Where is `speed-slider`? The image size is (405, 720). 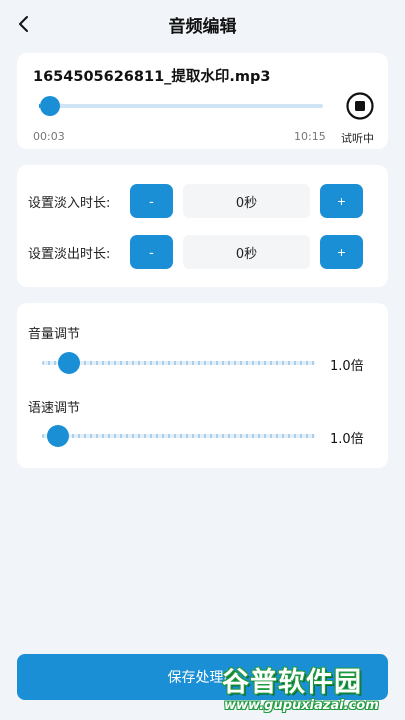 speed-slider is located at coordinates (178, 436).